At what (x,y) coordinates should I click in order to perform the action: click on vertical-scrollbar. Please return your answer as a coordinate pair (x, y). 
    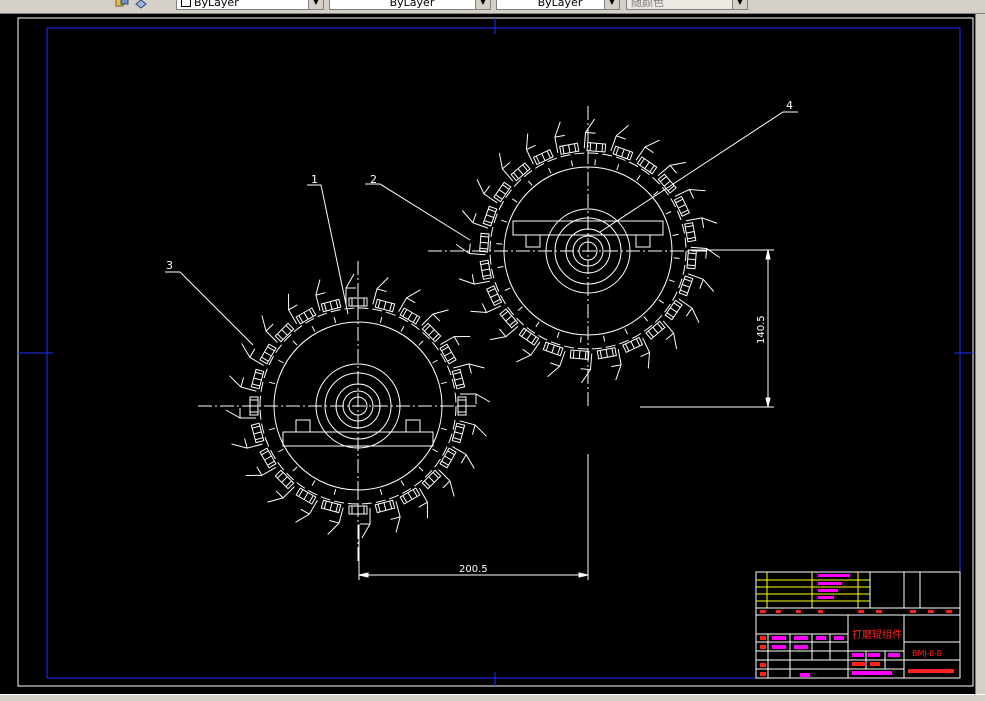
    Looking at the image, I should click on (980, 354).